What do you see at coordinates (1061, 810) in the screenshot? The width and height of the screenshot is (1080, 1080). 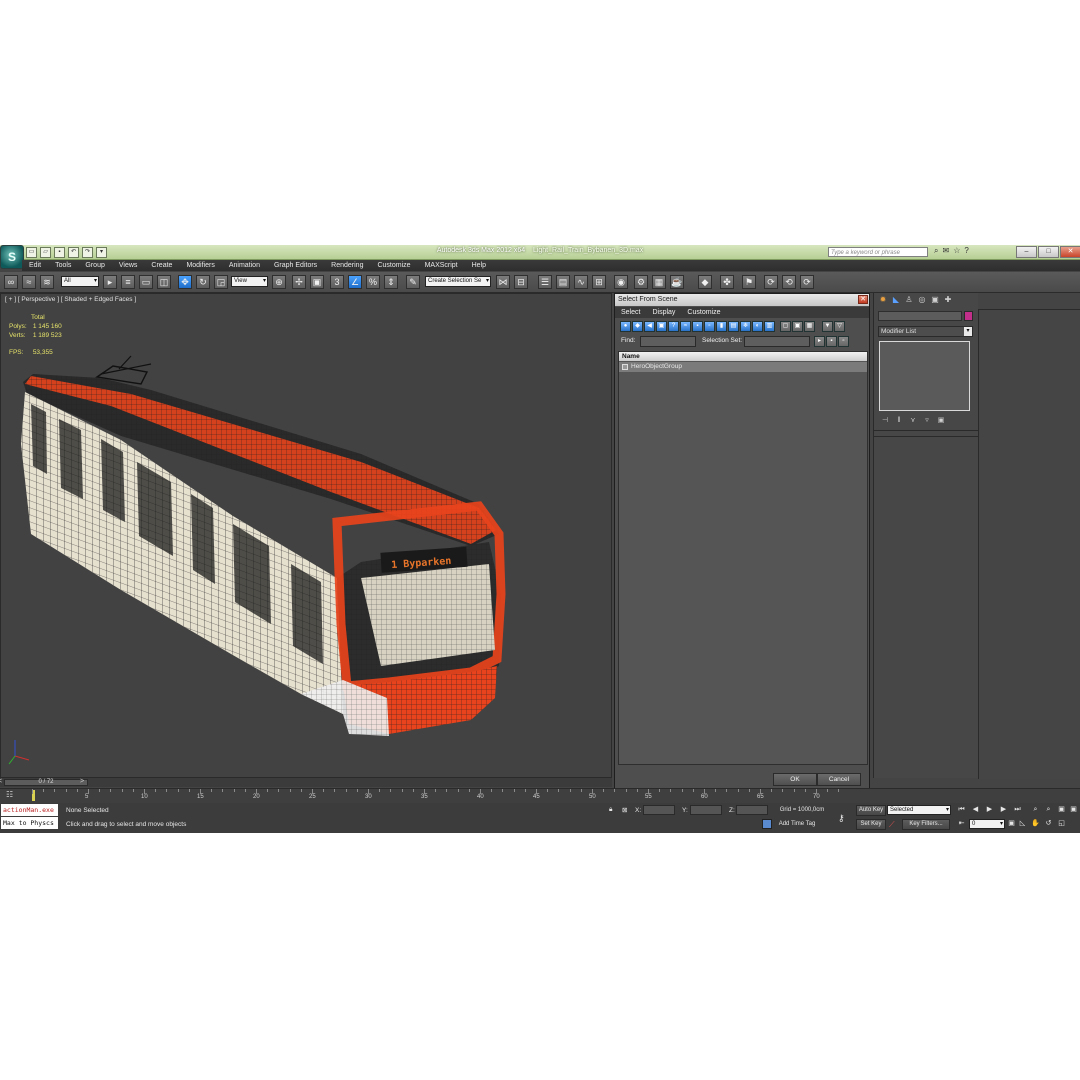 I see `zoom-extents-icon: ▣` at bounding box center [1061, 810].